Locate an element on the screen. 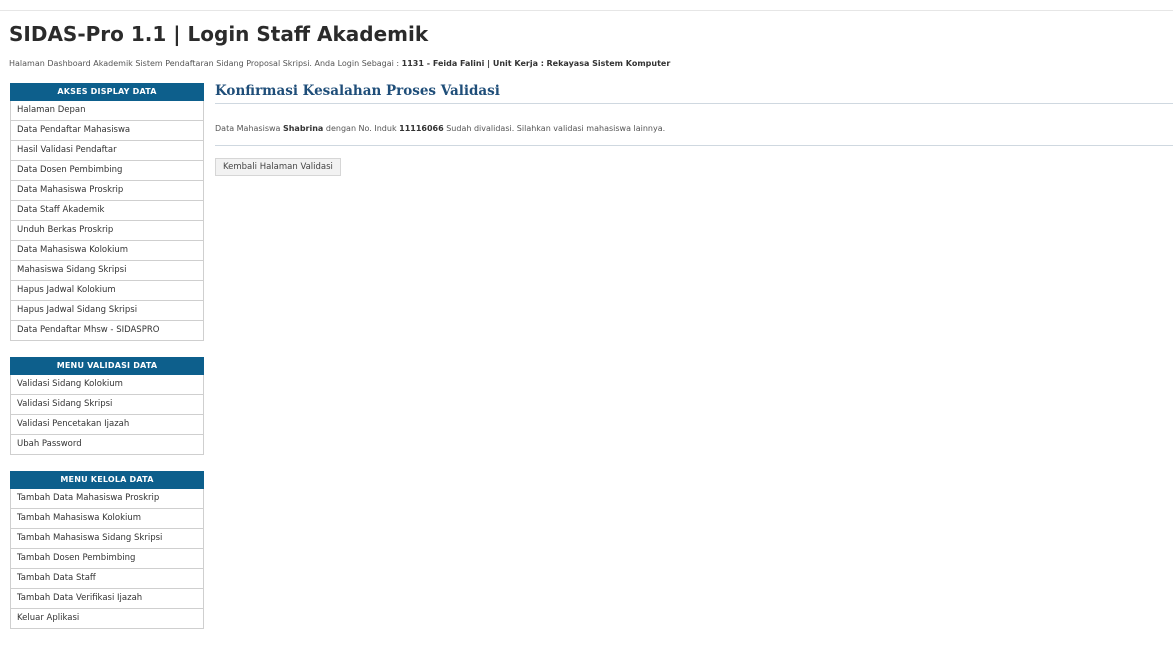 This screenshot has height=645, width=1173. sidebar-menu-item: Tambah Data Verifikasi Ijazah is located at coordinates (107, 599).